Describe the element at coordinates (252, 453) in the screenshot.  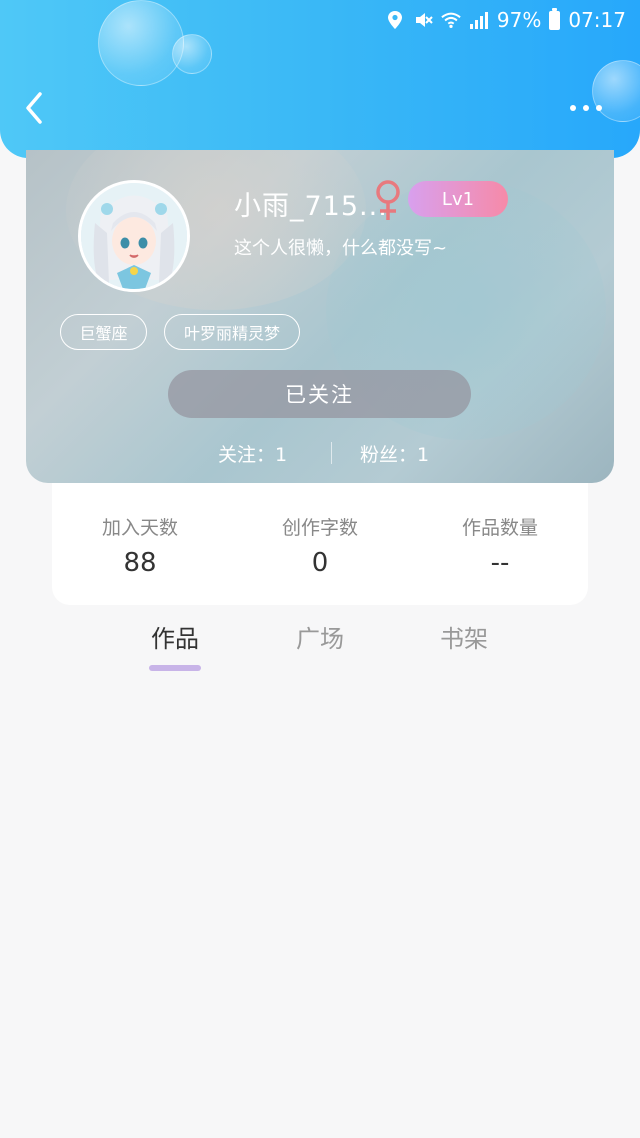
I see `following-count: 关注：1` at that location.